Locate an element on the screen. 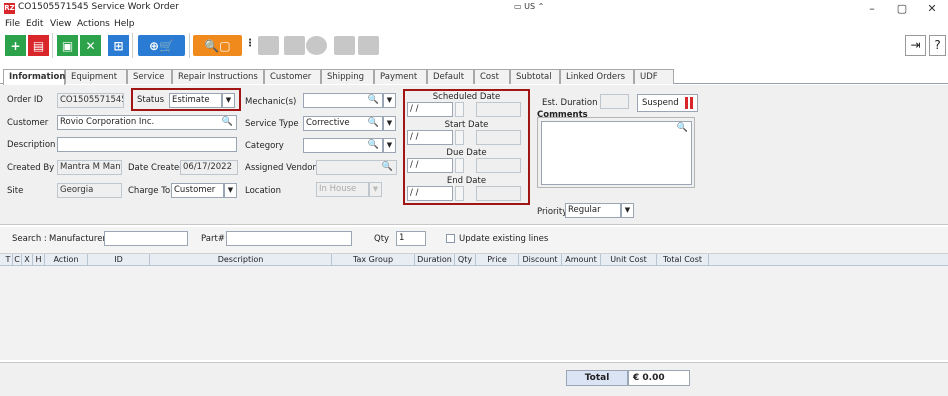 The width and height of the screenshot is (948, 396). end-date-field: / / is located at coordinates (430, 193).